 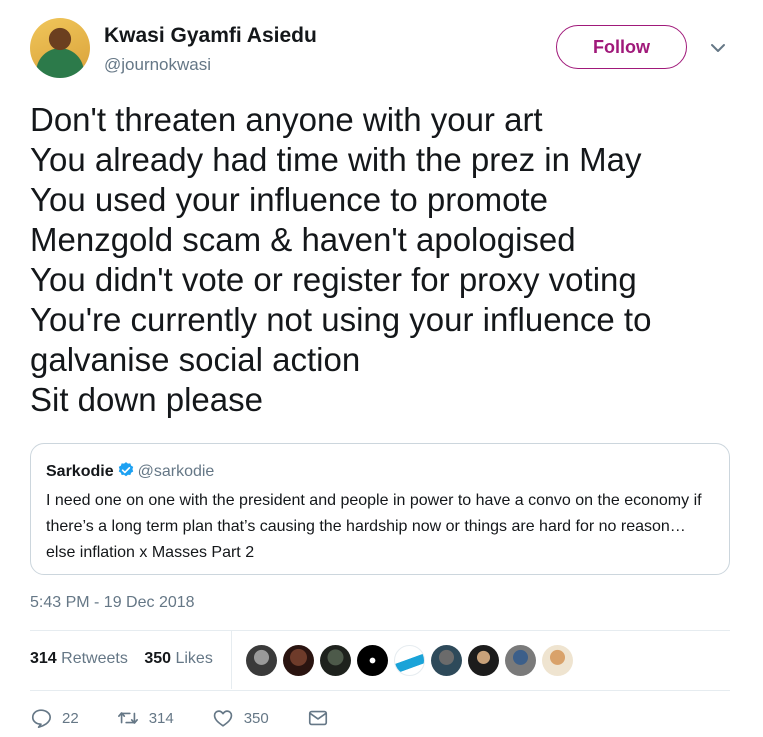 I want to click on author-name: Kwasi Gyamfi Asiedu, so click(x=210, y=36).